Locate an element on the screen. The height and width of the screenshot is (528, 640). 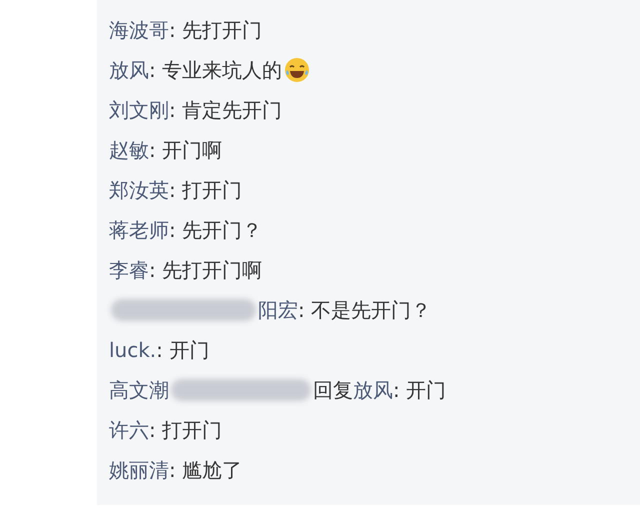
reply-target-name: 放风 is located at coordinates (373, 390).